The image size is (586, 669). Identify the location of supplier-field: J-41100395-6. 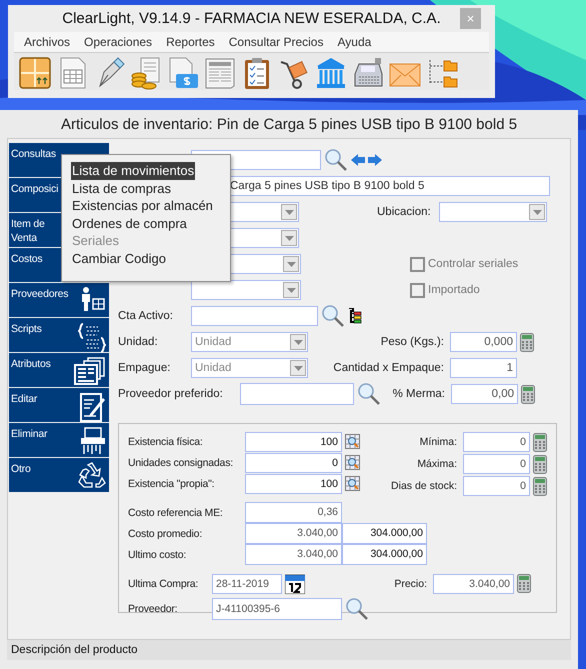
(277, 609).